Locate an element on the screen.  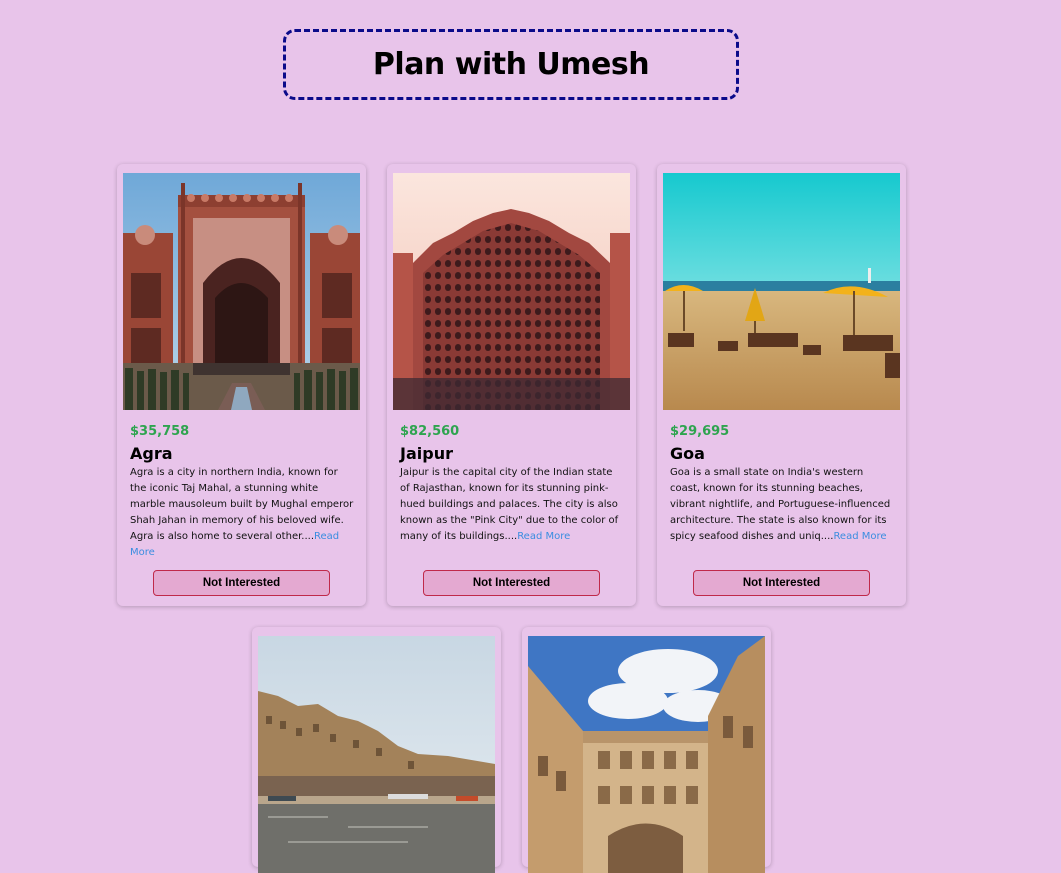
tour-name: Jaipur is located at coordinates (426, 453).